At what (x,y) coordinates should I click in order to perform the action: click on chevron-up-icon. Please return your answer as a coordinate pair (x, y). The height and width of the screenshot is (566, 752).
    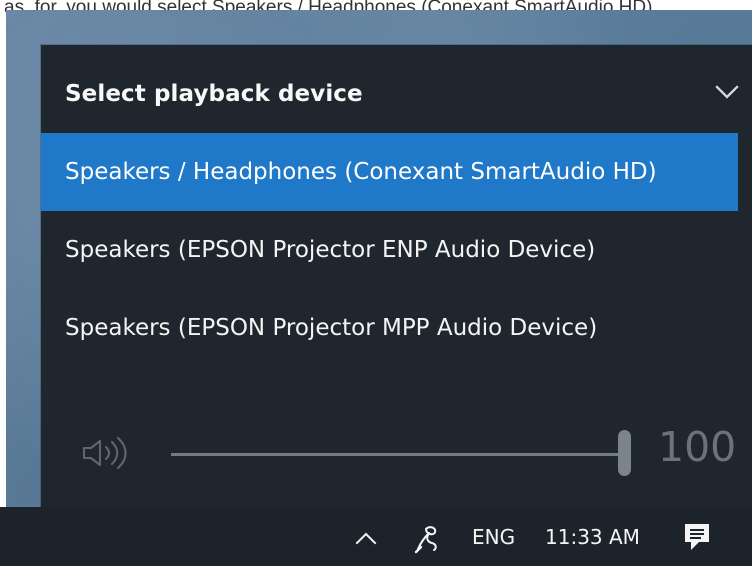
    Looking at the image, I should click on (366, 538).